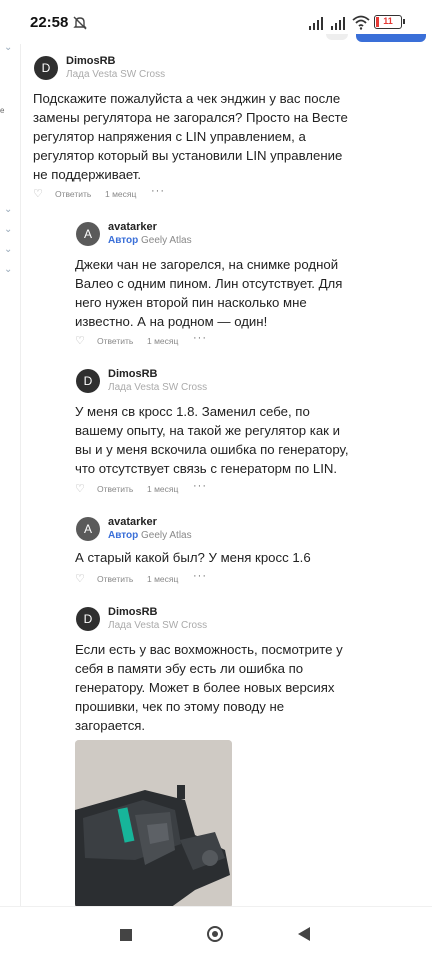 The width and height of the screenshot is (432, 961). I want to click on home-button, so click(215, 934).